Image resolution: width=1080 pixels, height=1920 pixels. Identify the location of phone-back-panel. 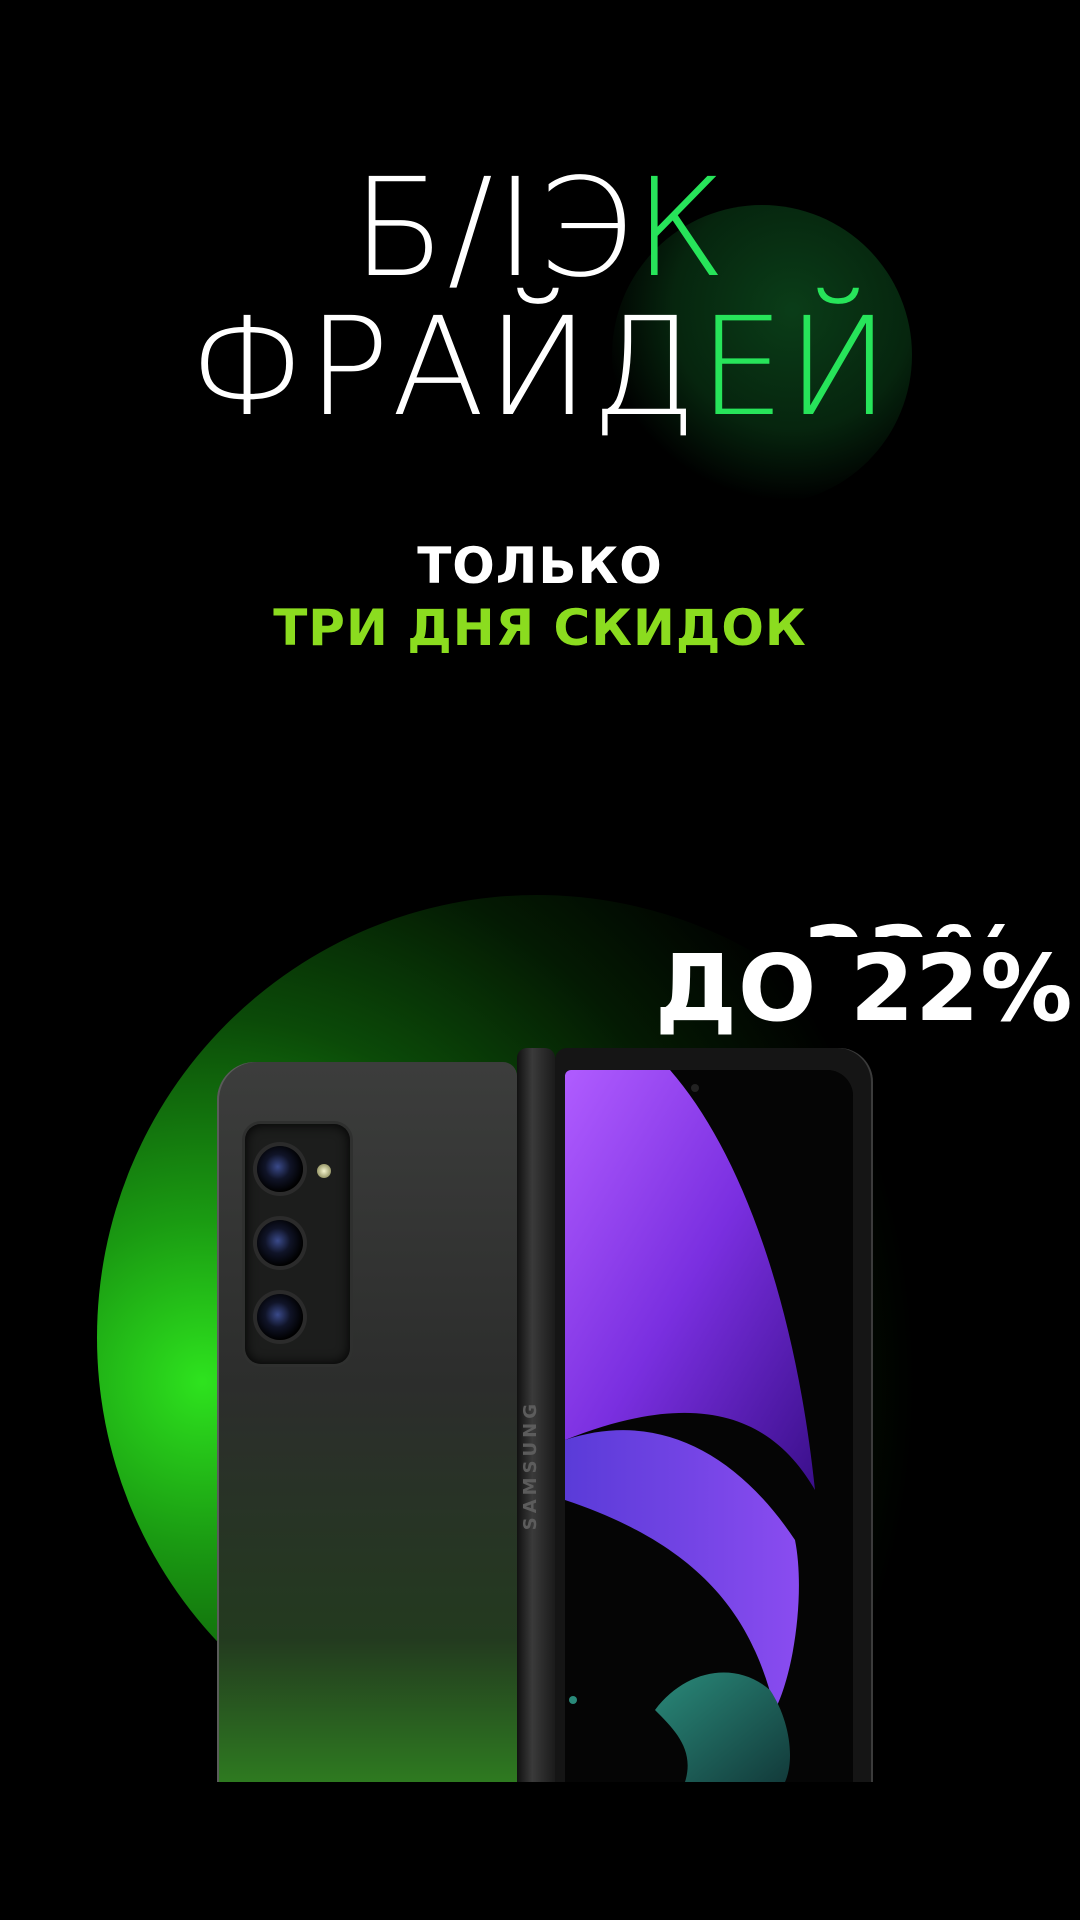
(367, 1422).